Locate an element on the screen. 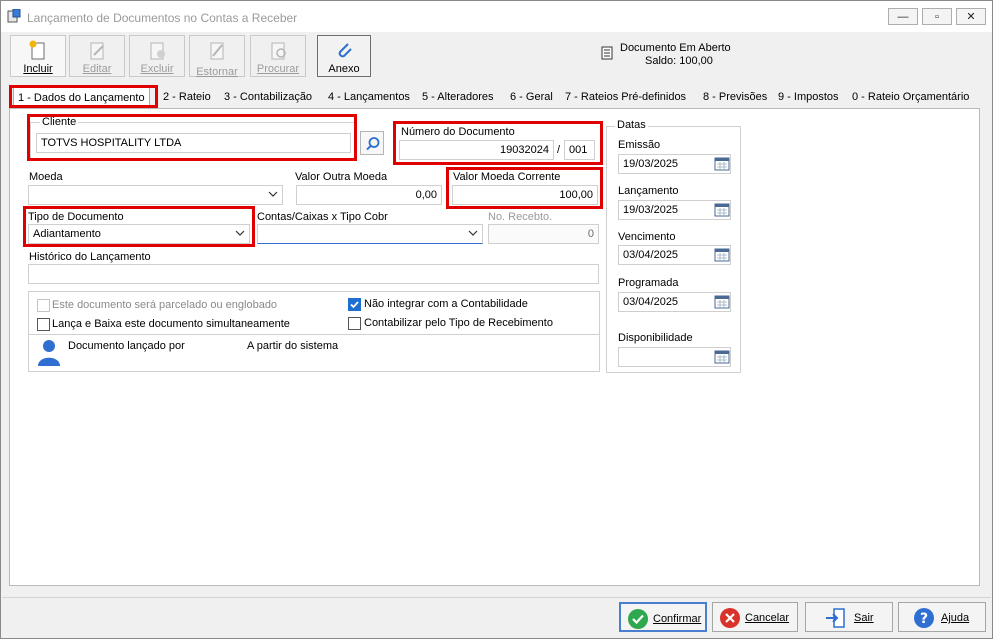 The width and height of the screenshot is (993, 639). moeda-label: Moeda is located at coordinates (46, 177).